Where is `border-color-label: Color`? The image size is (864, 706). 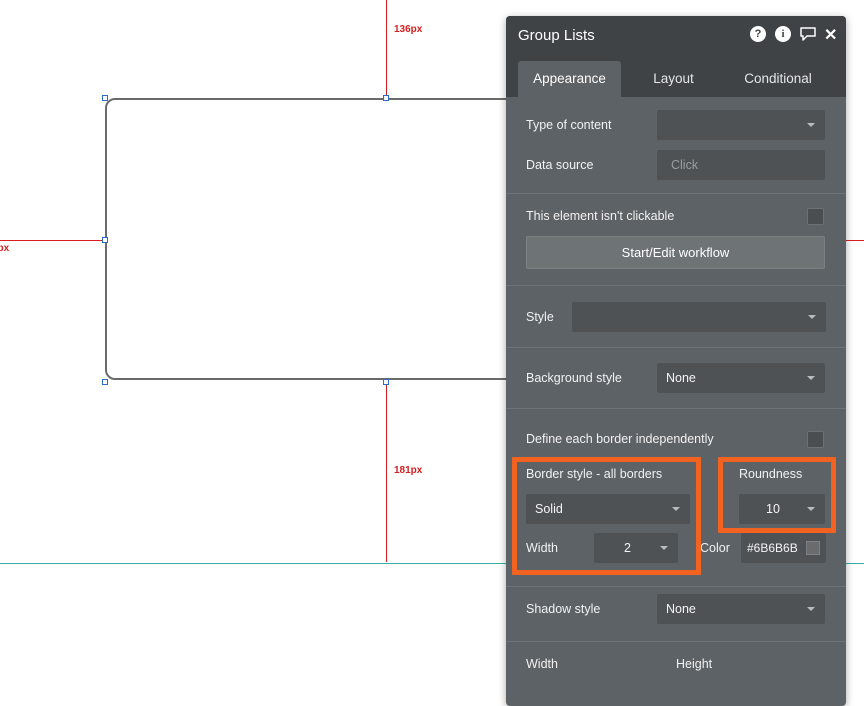
border-color-label: Color is located at coordinates (715, 548).